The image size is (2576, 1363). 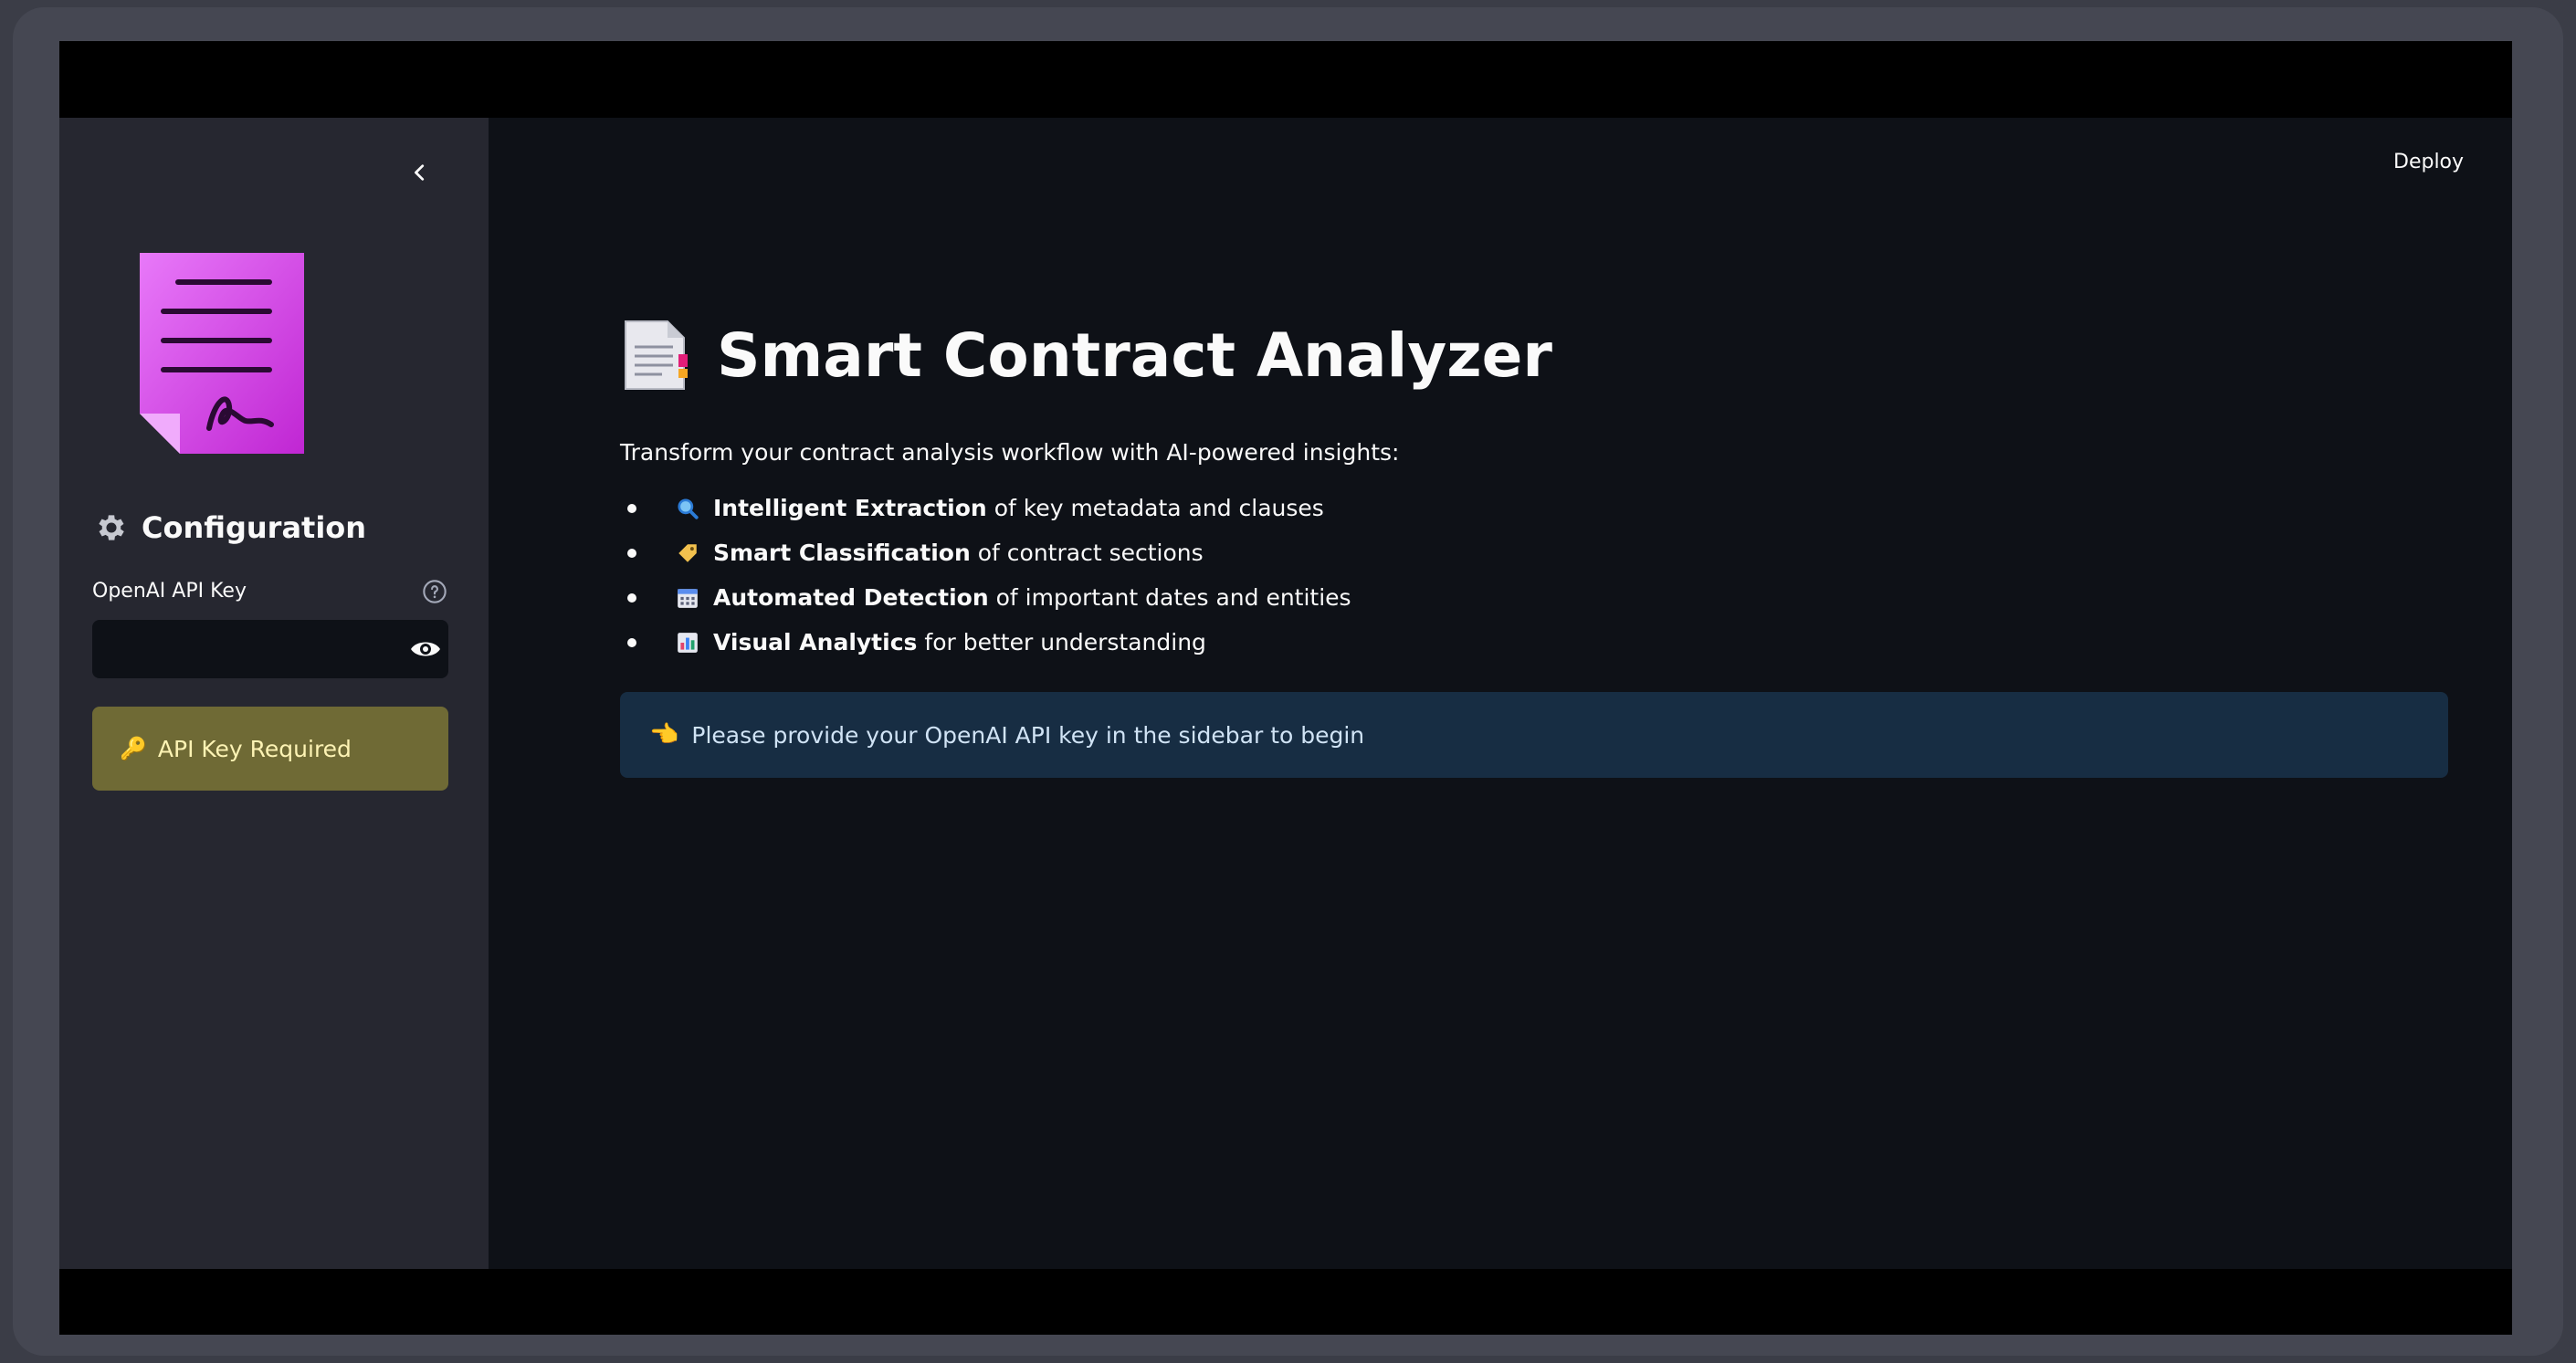 I want to click on contract-document-logo-icon, so click(x=222, y=353).